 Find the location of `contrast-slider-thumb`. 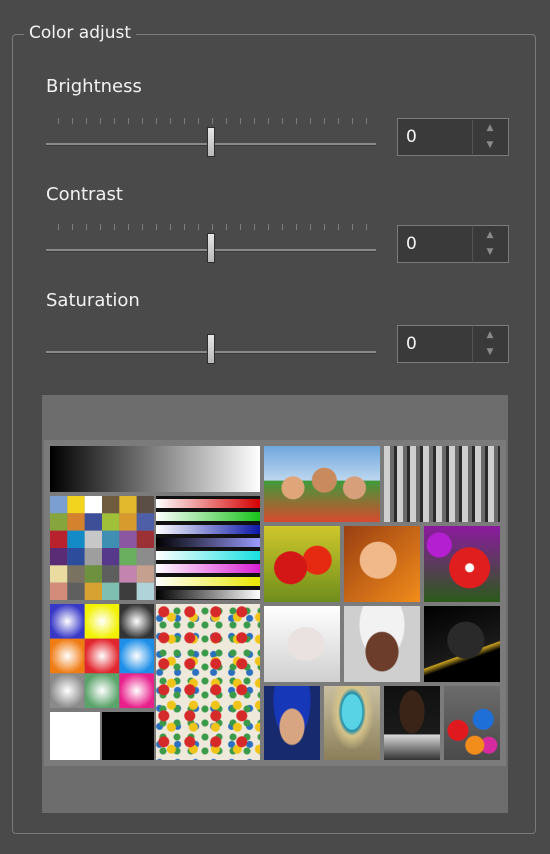

contrast-slider-thumb is located at coordinates (211, 248).